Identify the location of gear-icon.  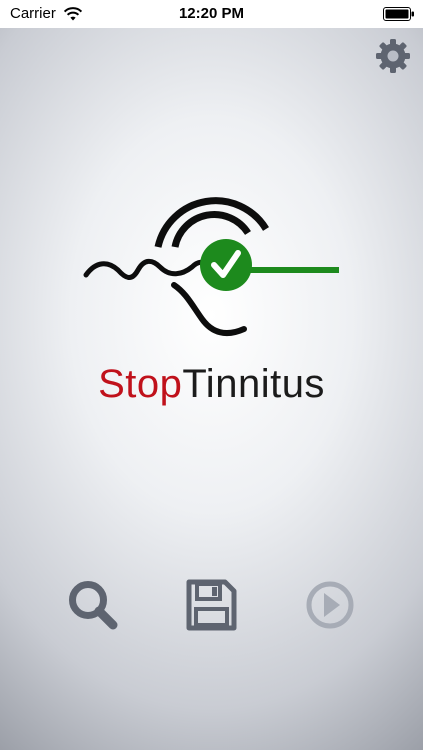
(393, 56).